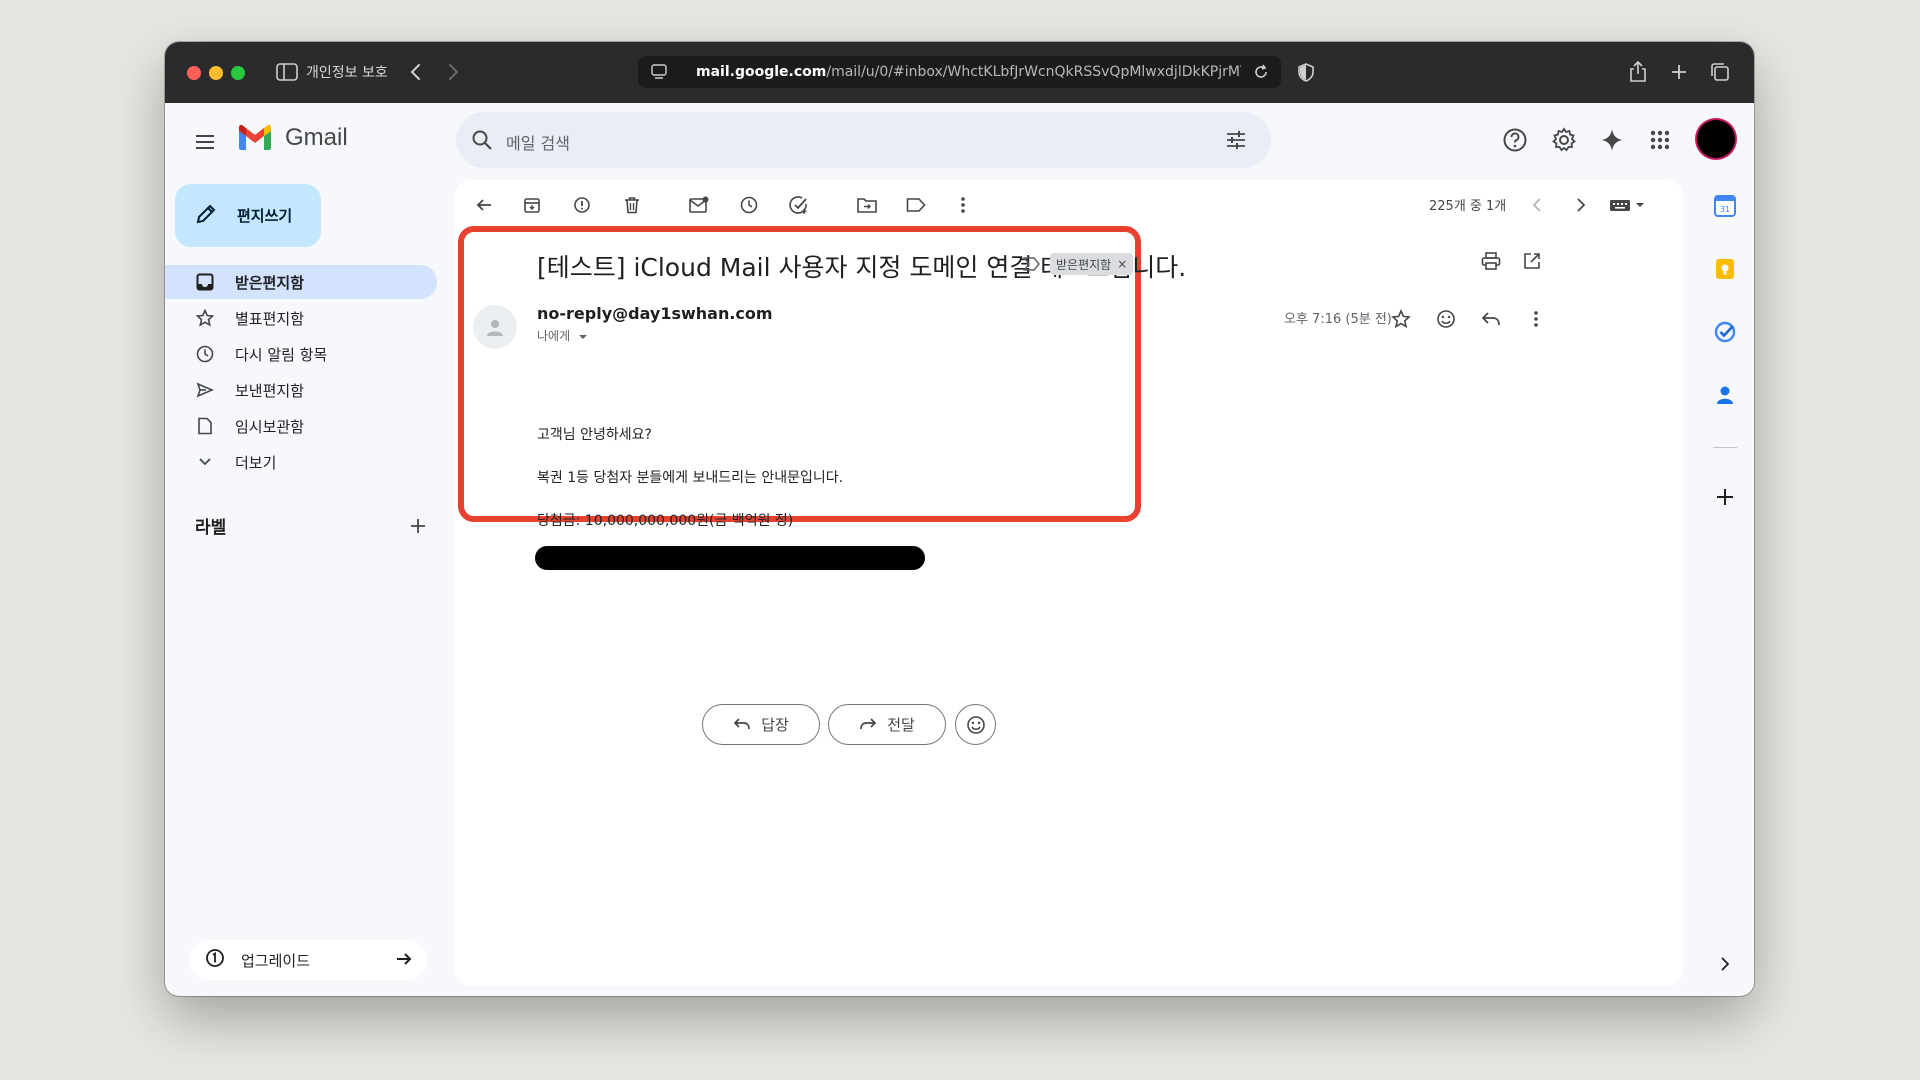 The height and width of the screenshot is (1080, 1920). I want to click on add-label-icon, so click(418, 526).